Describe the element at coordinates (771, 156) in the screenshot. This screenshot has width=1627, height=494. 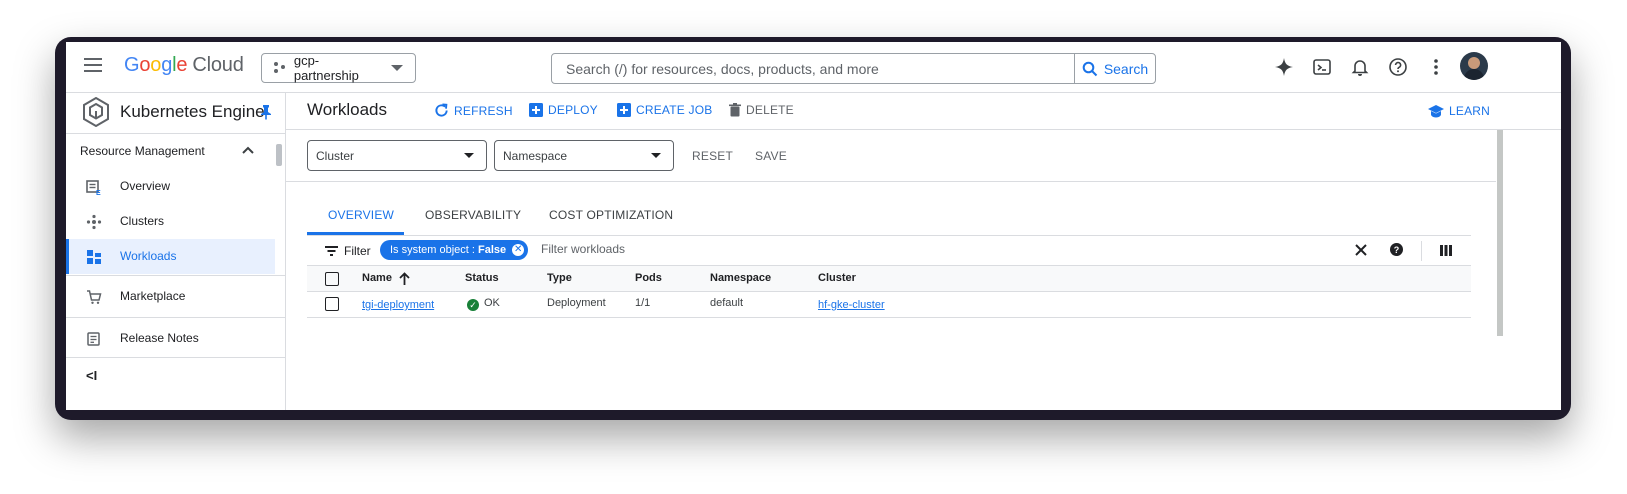
I see `save-button: SAVE` at that location.